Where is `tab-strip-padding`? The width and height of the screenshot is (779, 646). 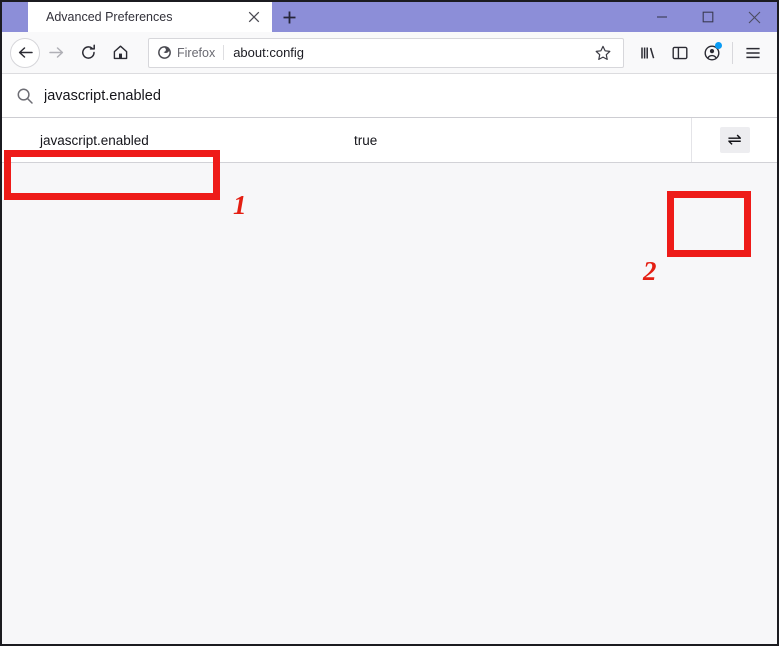
tab-strip-padding is located at coordinates (15, 17).